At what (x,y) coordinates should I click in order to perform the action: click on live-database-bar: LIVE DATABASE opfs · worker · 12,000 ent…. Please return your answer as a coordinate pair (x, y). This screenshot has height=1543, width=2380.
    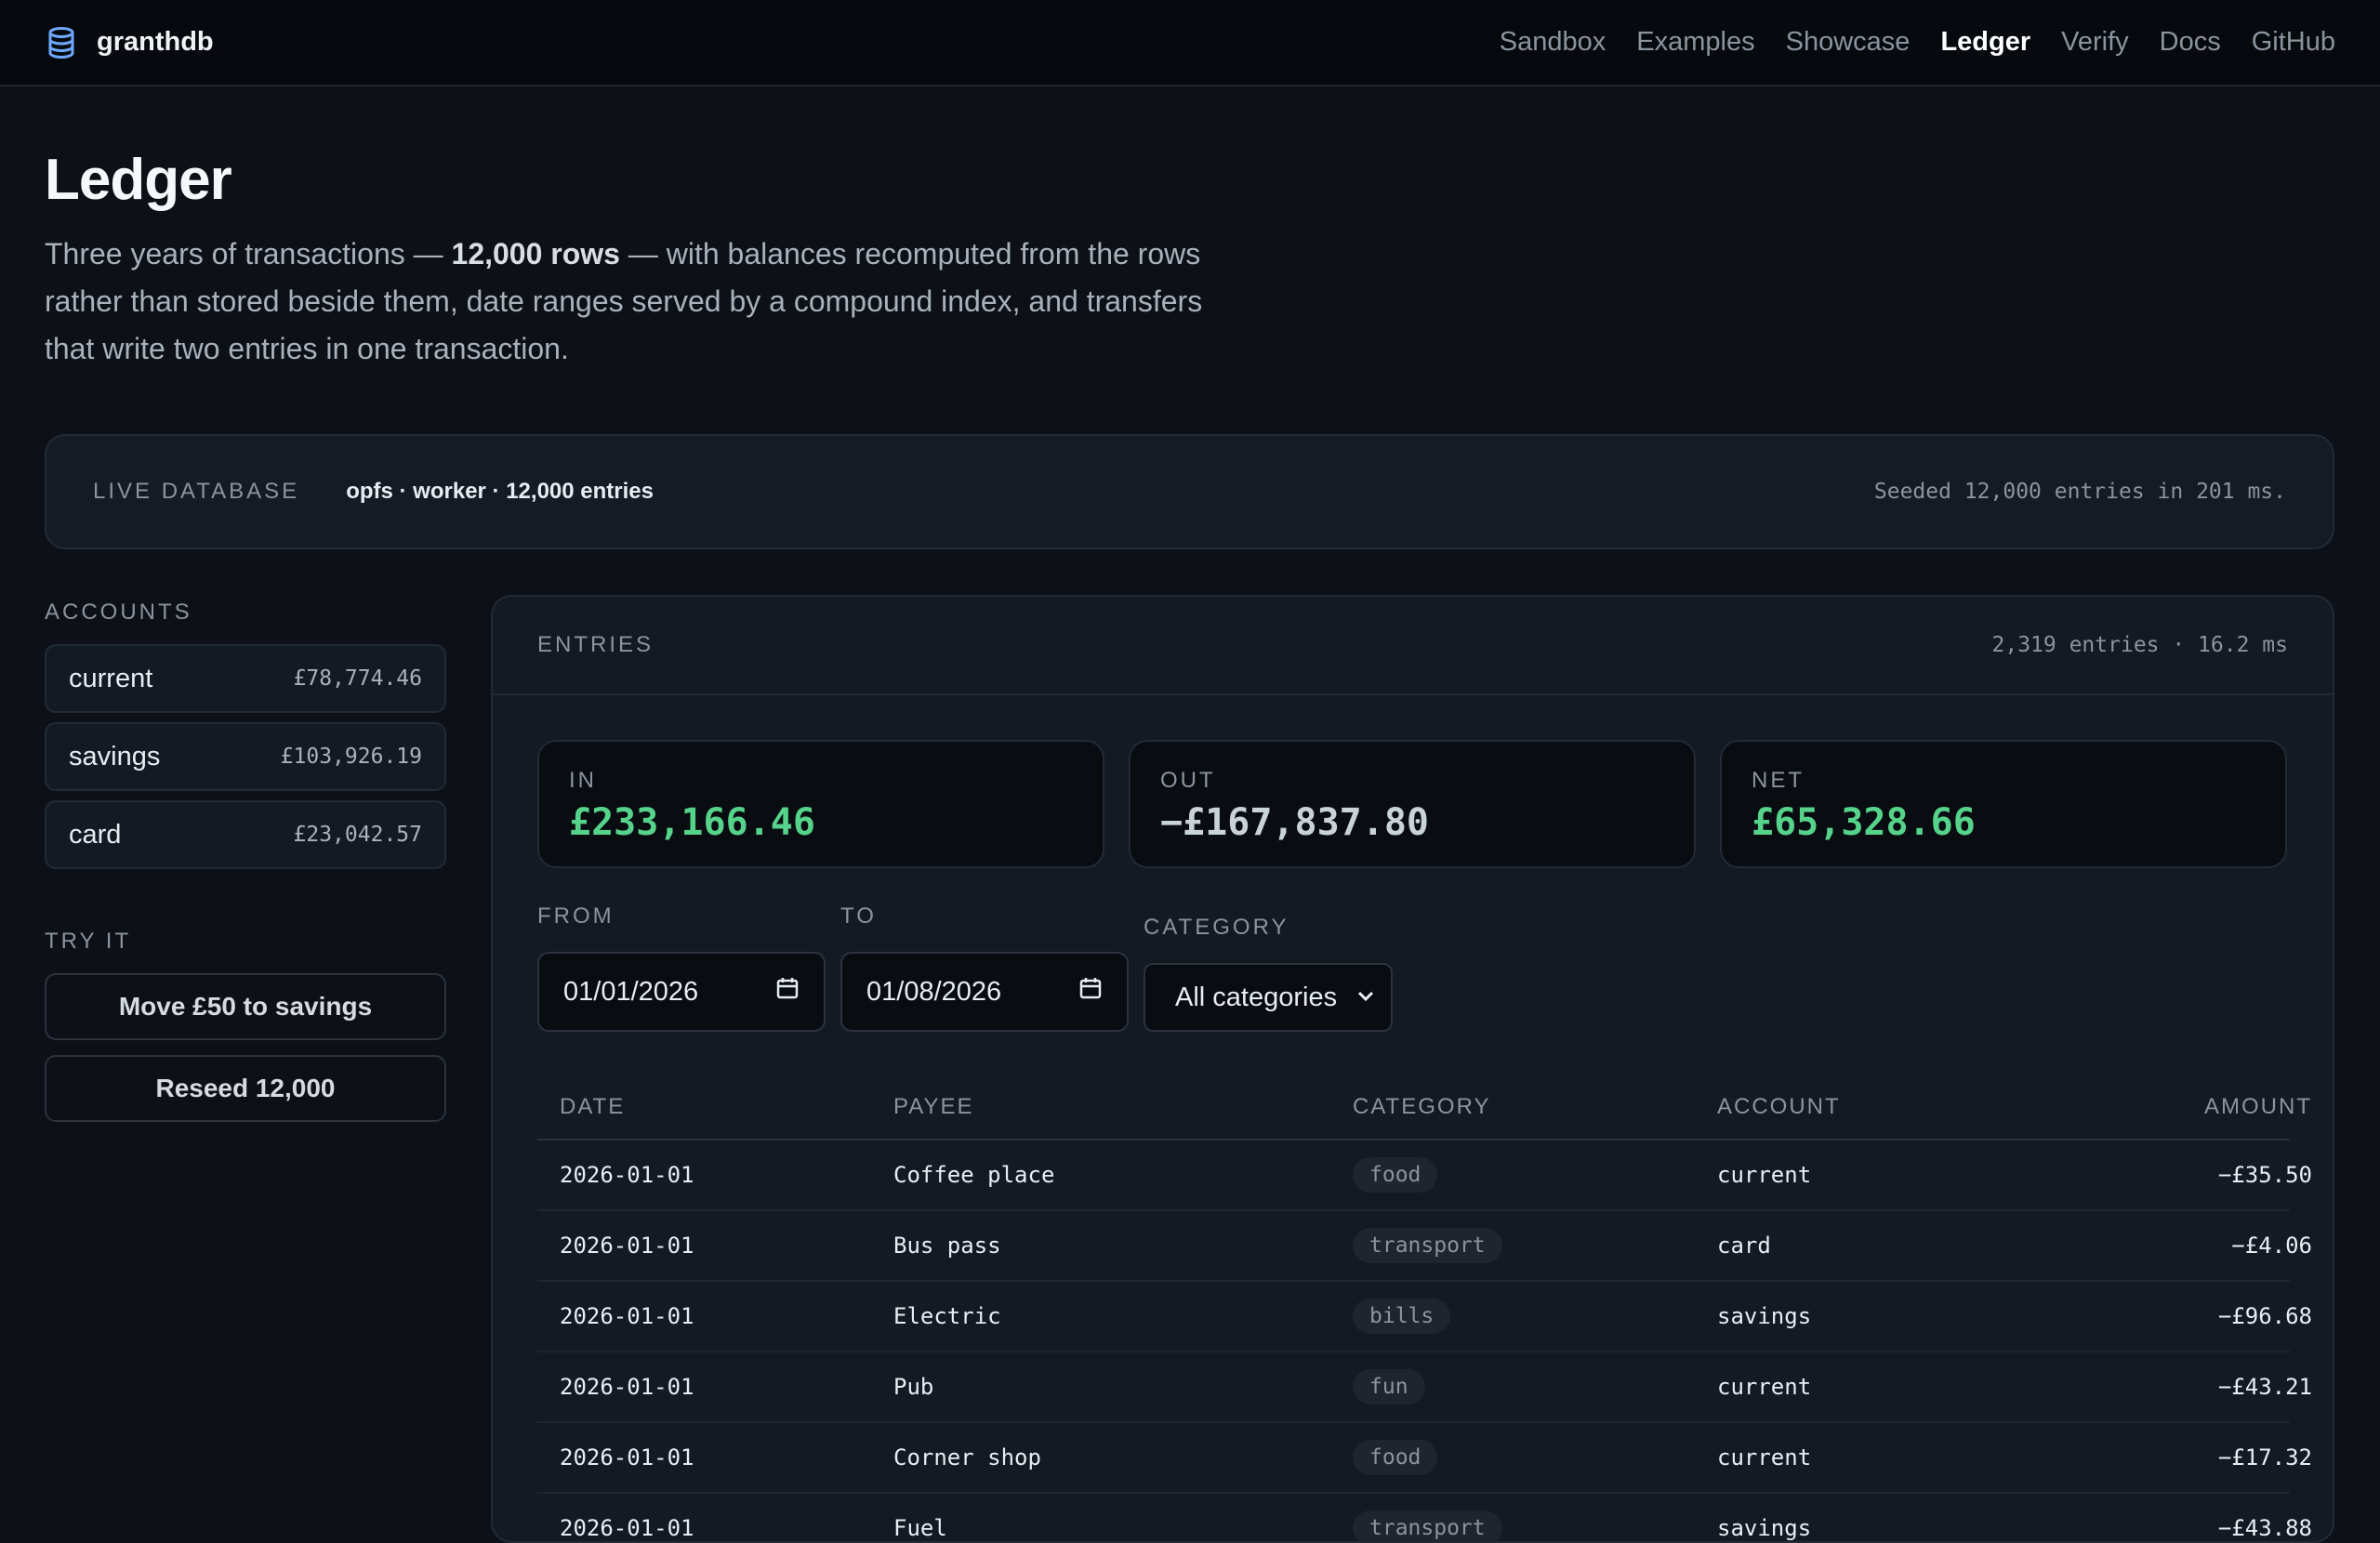
    Looking at the image, I should click on (1189, 491).